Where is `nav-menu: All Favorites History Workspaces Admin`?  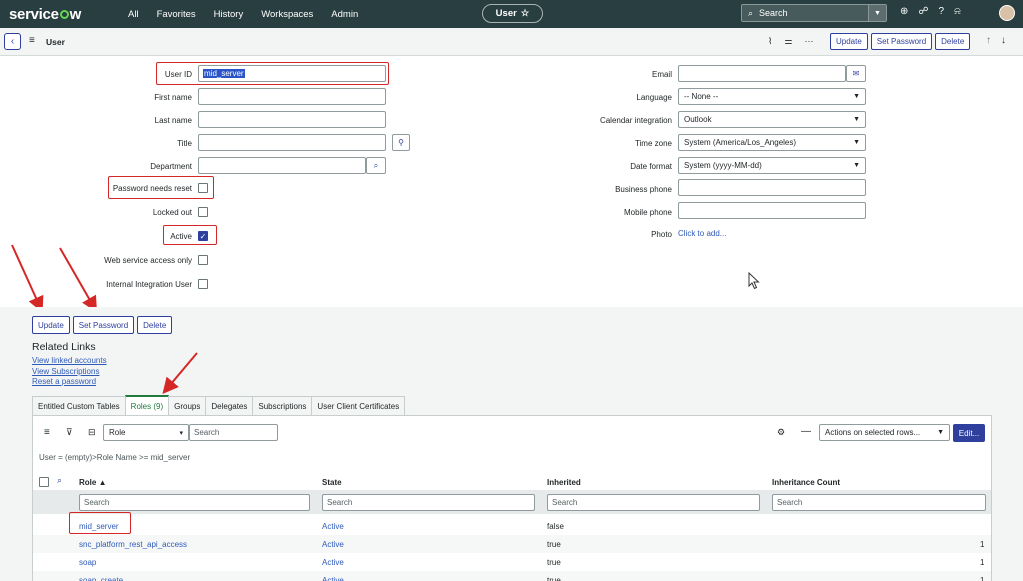 nav-menu: All Favorites History Workspaces Admin is located at coordinates (243, 14).